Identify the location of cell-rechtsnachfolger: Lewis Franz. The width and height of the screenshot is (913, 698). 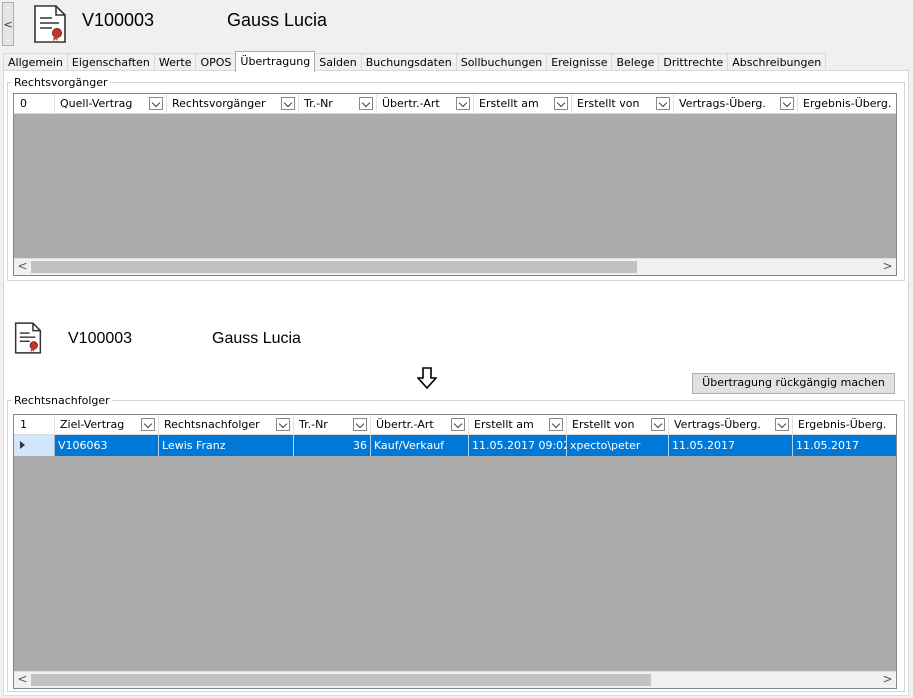
(226, 445).